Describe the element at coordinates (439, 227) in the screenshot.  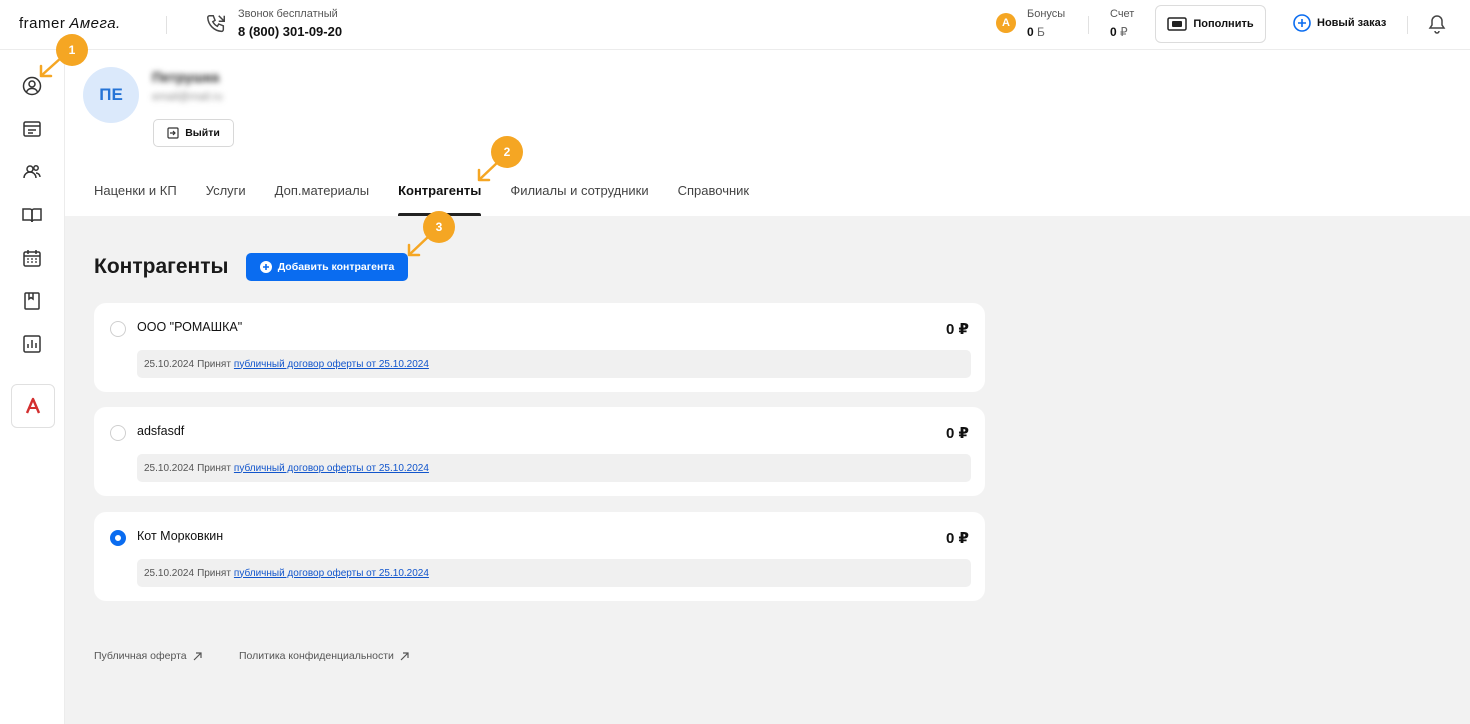
I see `annotation-marker-3: 3` at that location.